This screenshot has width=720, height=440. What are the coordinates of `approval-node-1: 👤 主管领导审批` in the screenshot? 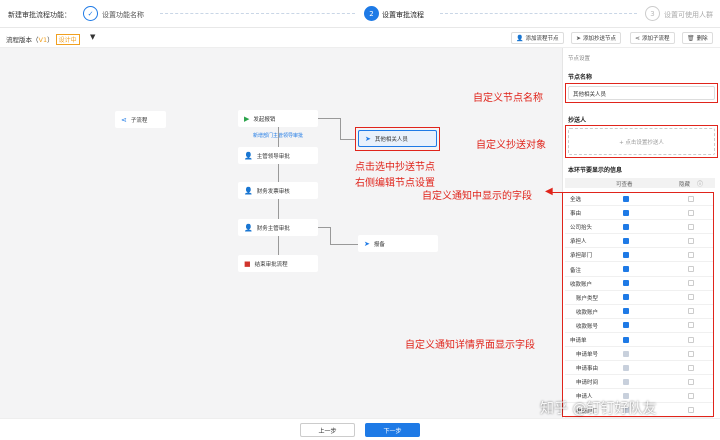 It's located at (278, 155).